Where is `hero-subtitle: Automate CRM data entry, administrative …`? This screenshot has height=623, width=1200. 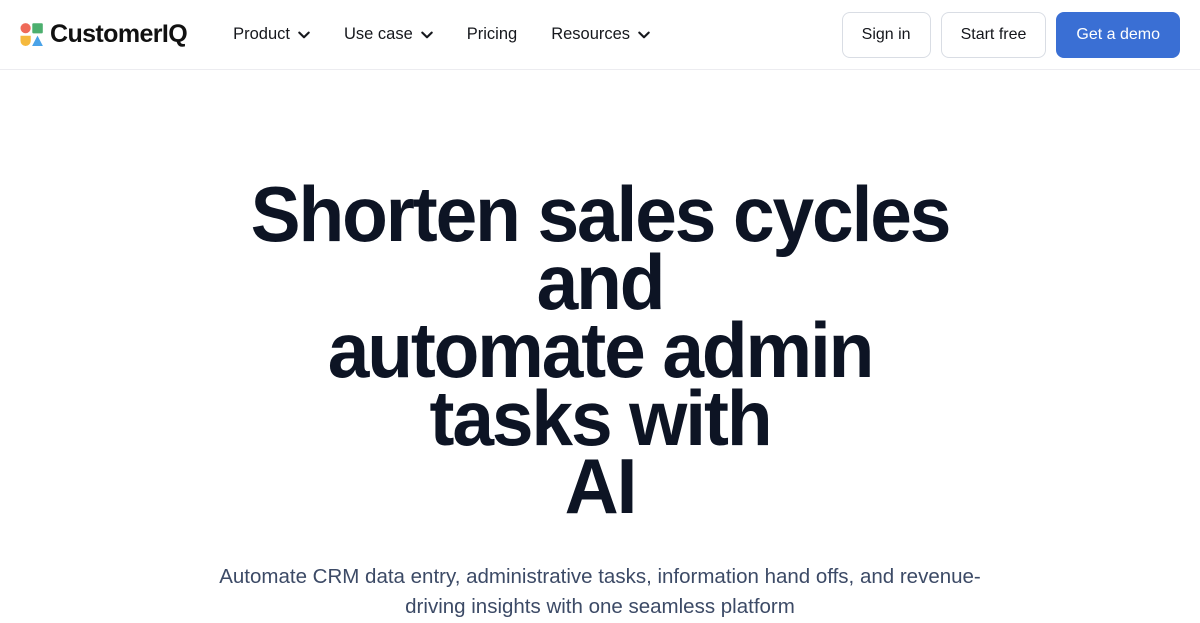 hero-subtitle: Automate CRM data entry, administrative … is located at coordinates (600, 591).